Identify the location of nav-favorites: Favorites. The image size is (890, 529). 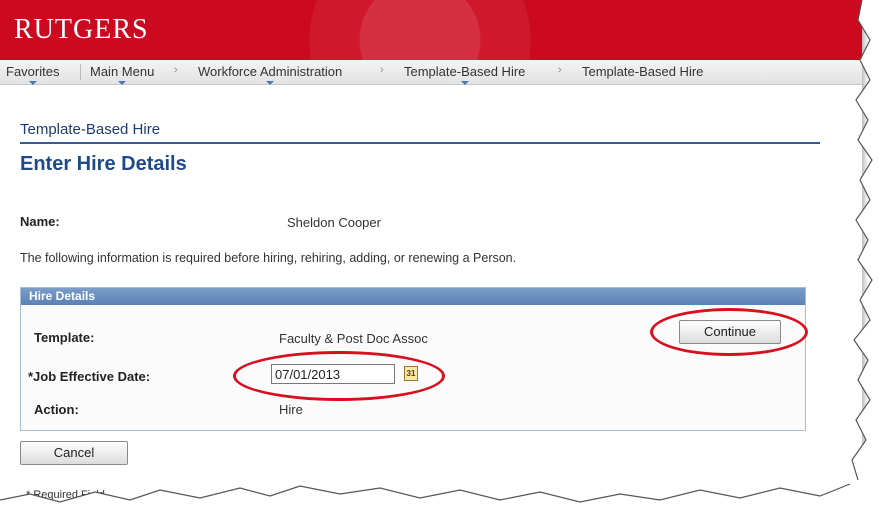
(33, 74).